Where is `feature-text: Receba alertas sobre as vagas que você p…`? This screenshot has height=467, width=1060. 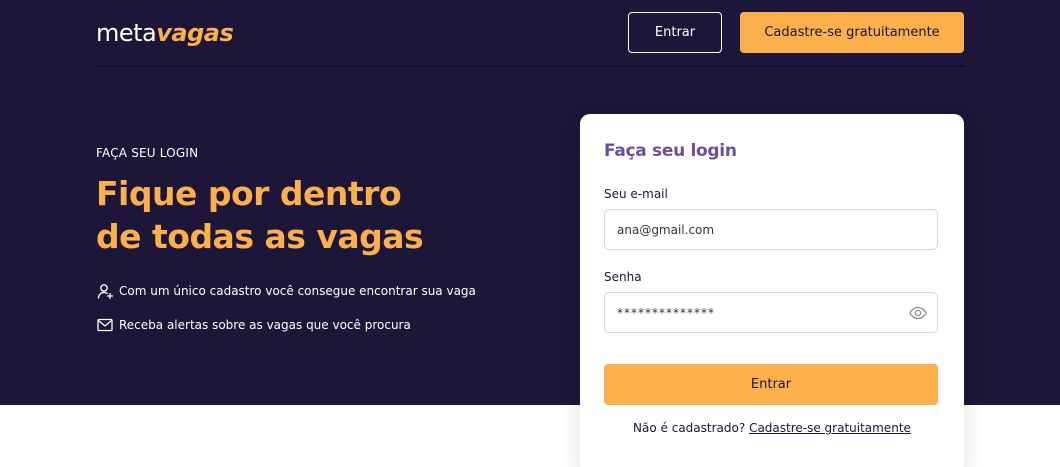 feature-text: Receba alertas sobre as vagas que você p… is located at coordinates (265, 325).